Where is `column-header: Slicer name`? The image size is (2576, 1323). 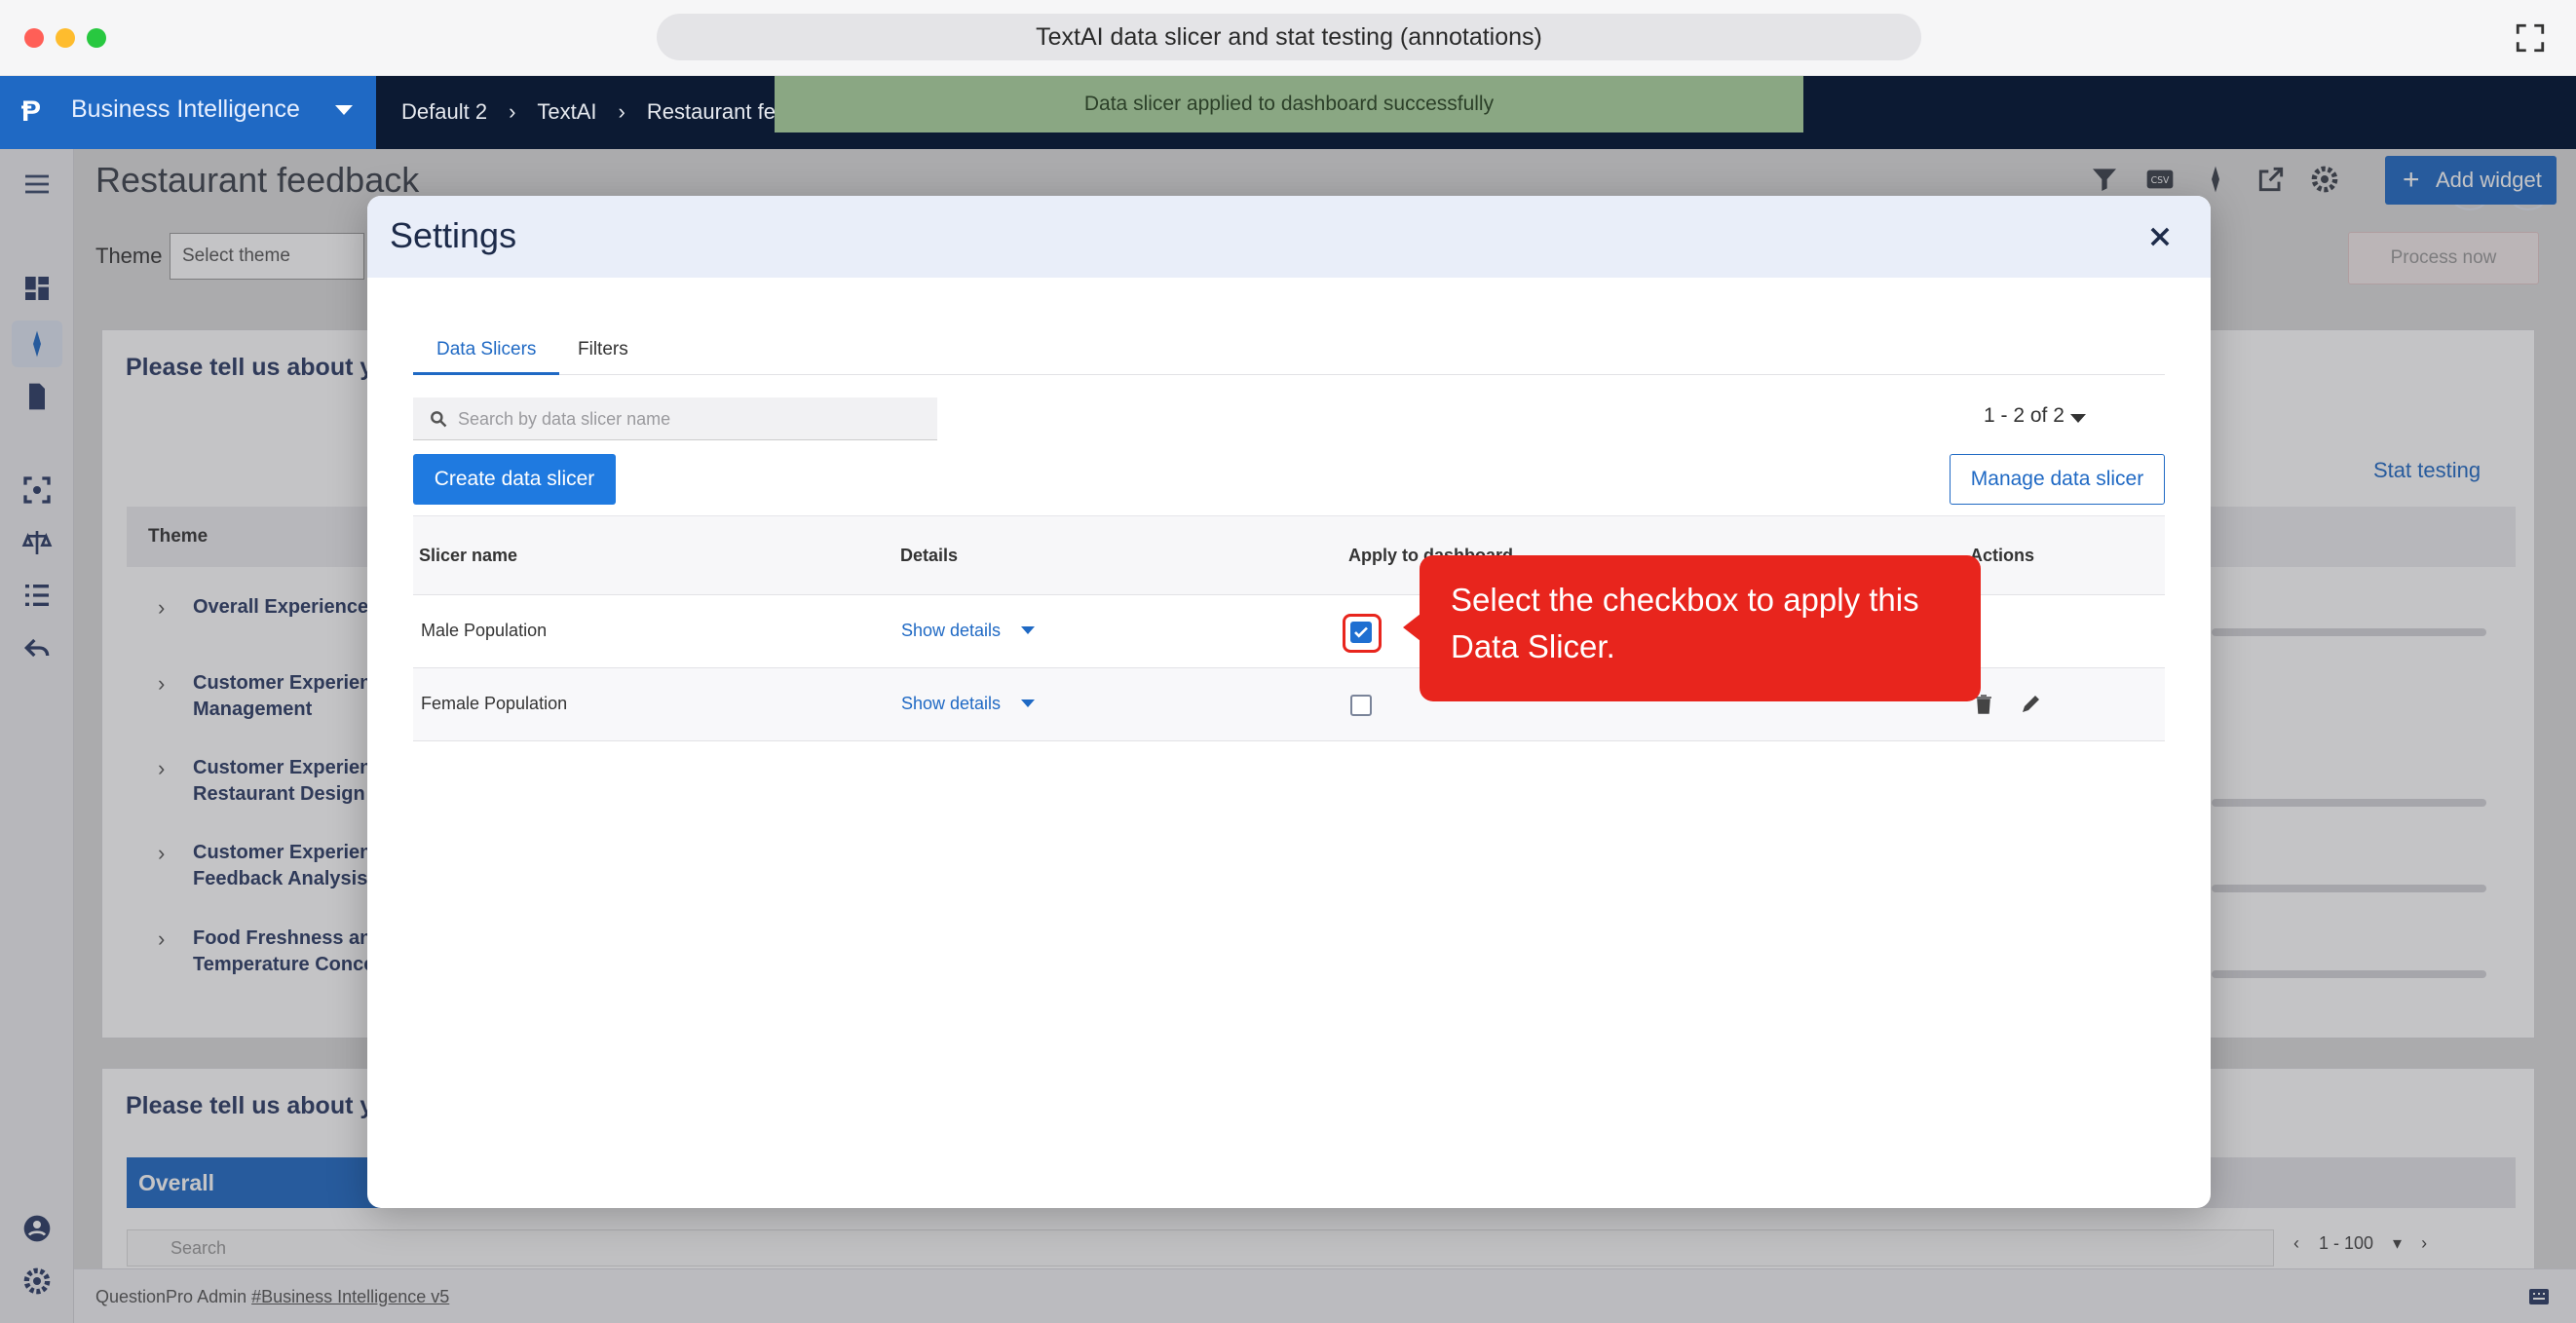
column-header: Slicer name is located at coordinates (468, 555).